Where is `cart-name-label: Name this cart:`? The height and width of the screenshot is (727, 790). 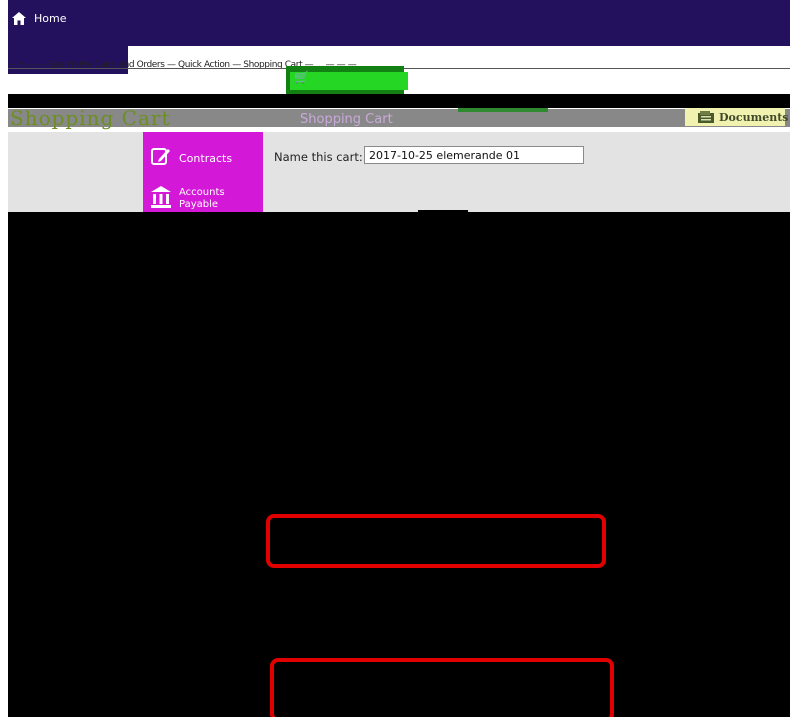 cart-name-label: Name this cart: is located at coordinates (318, 157).